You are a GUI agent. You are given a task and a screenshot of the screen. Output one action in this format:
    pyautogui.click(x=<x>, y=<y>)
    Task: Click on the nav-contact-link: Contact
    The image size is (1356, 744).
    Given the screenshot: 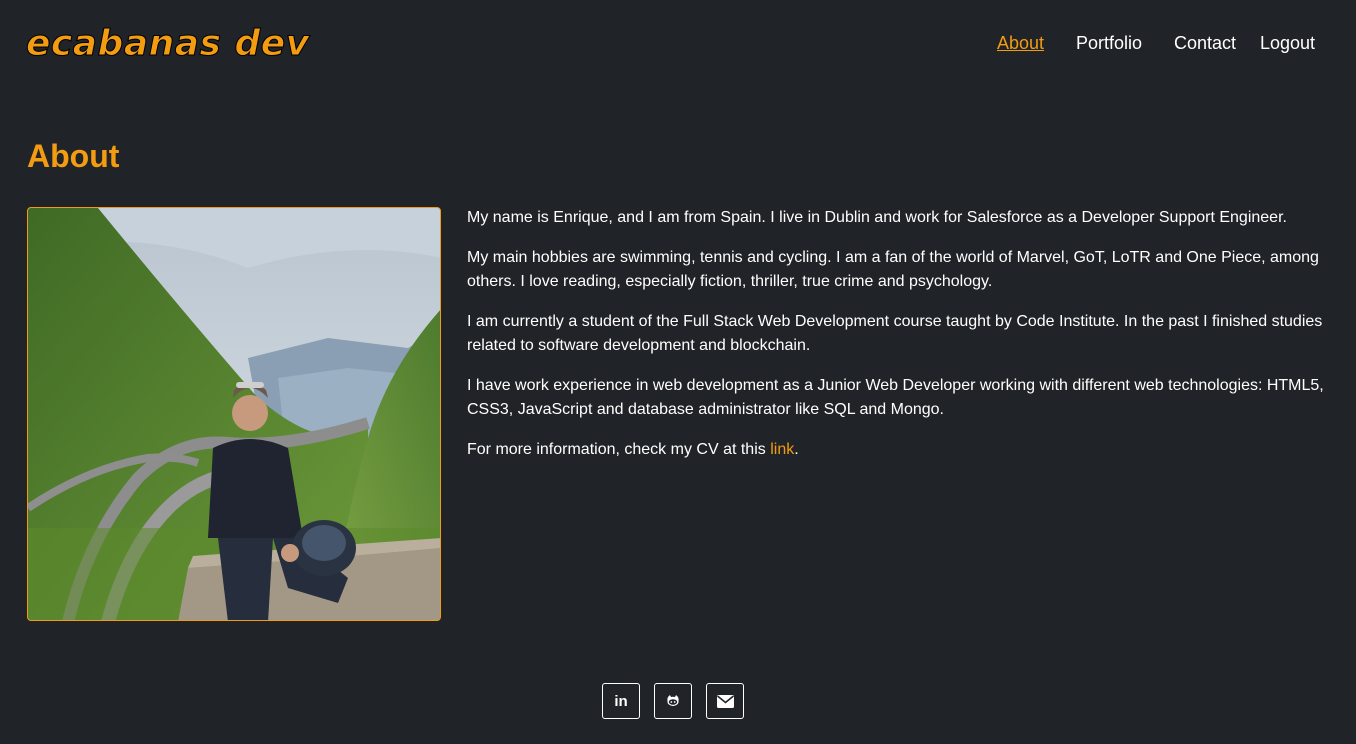 What is the action you would take?
    pyautogui.click(x=1205, y=43)
    